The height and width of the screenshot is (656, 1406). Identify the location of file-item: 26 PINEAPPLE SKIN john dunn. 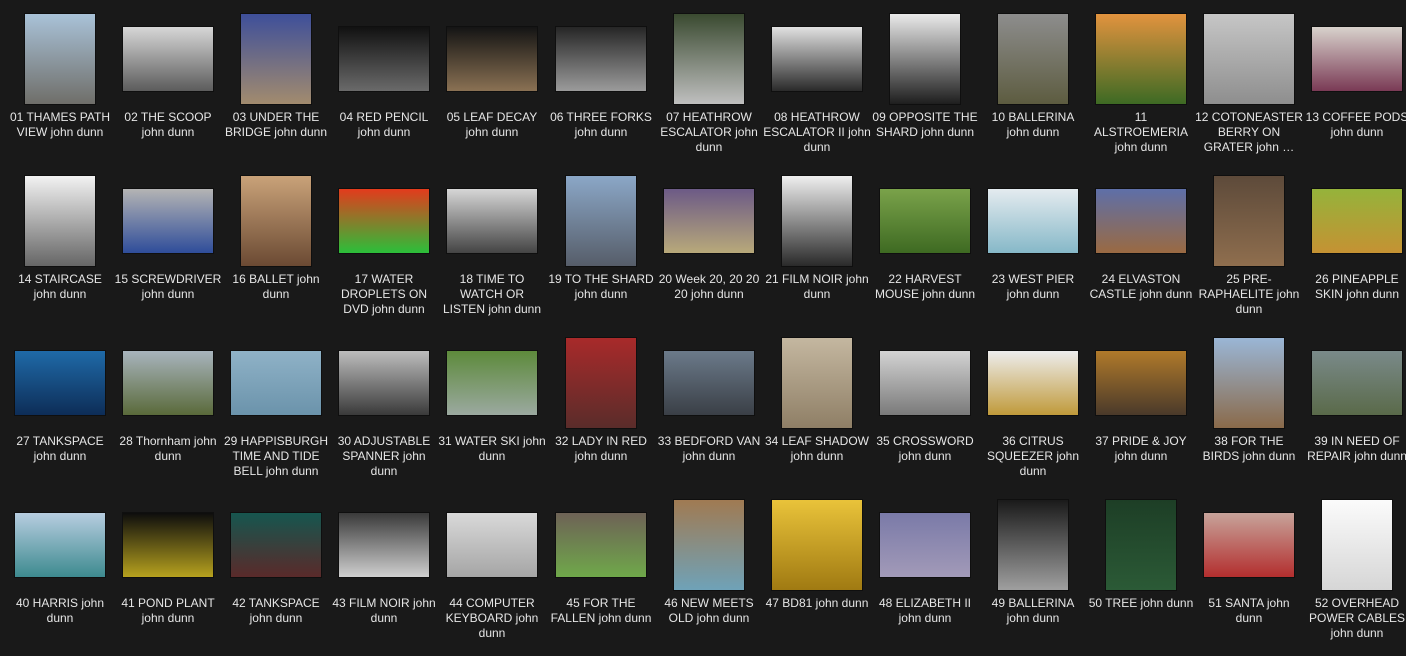
(1354, 252).